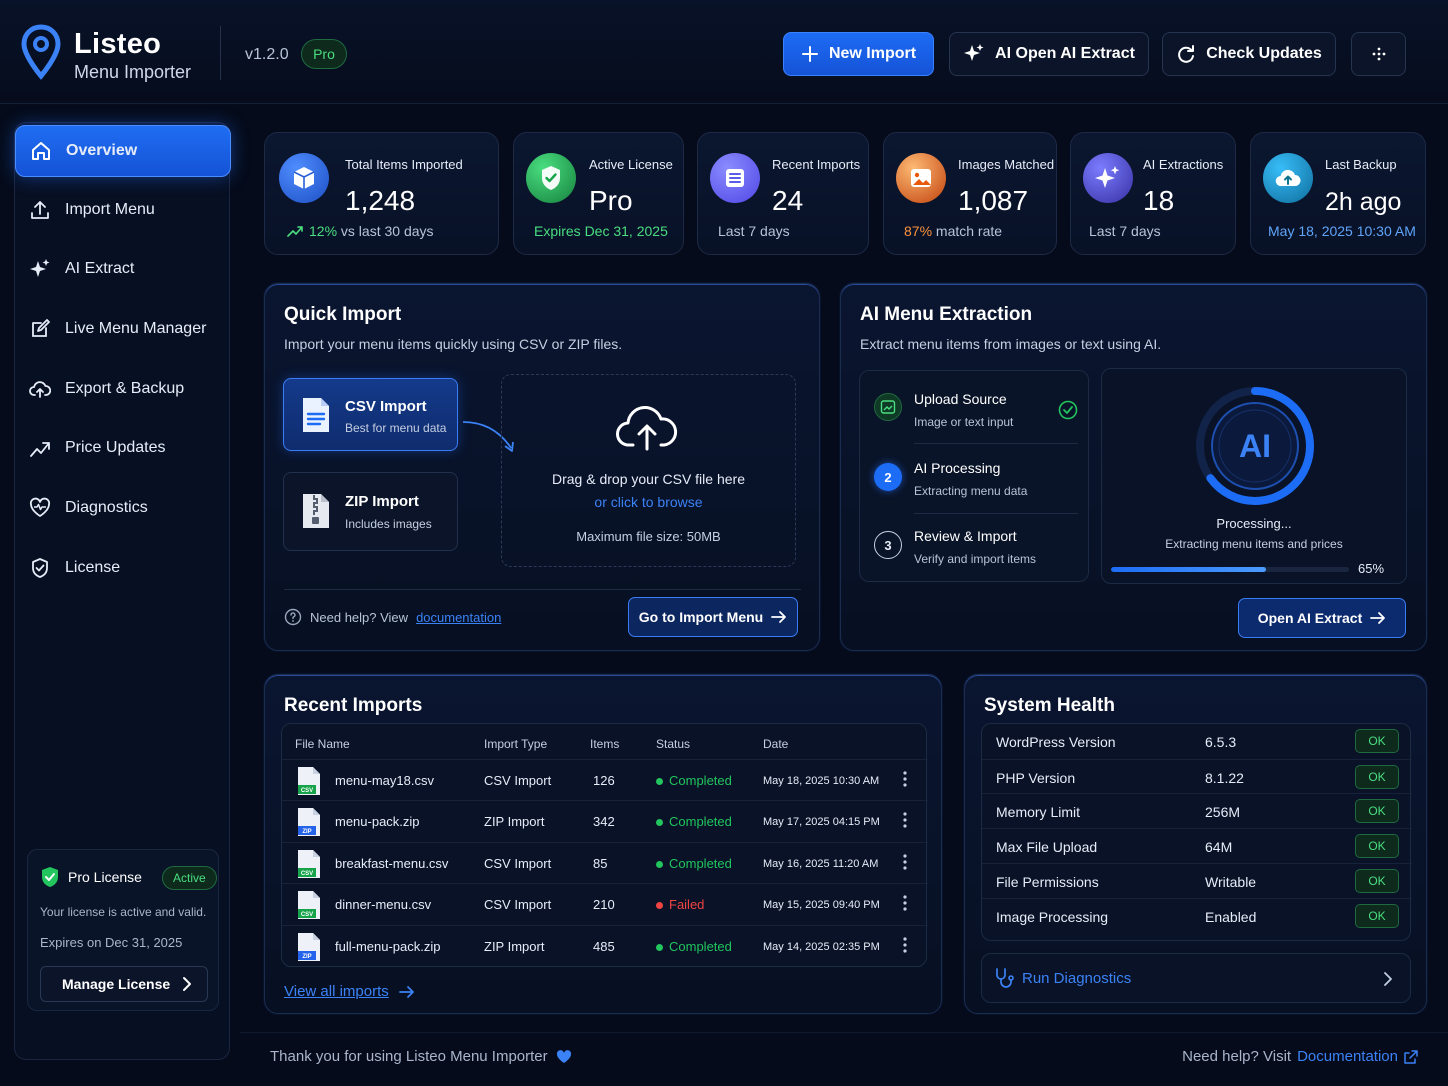 The height and width of the screenshot is (1086, 1448). I want to click on browse-link: or click to browse, so click(648, 502).